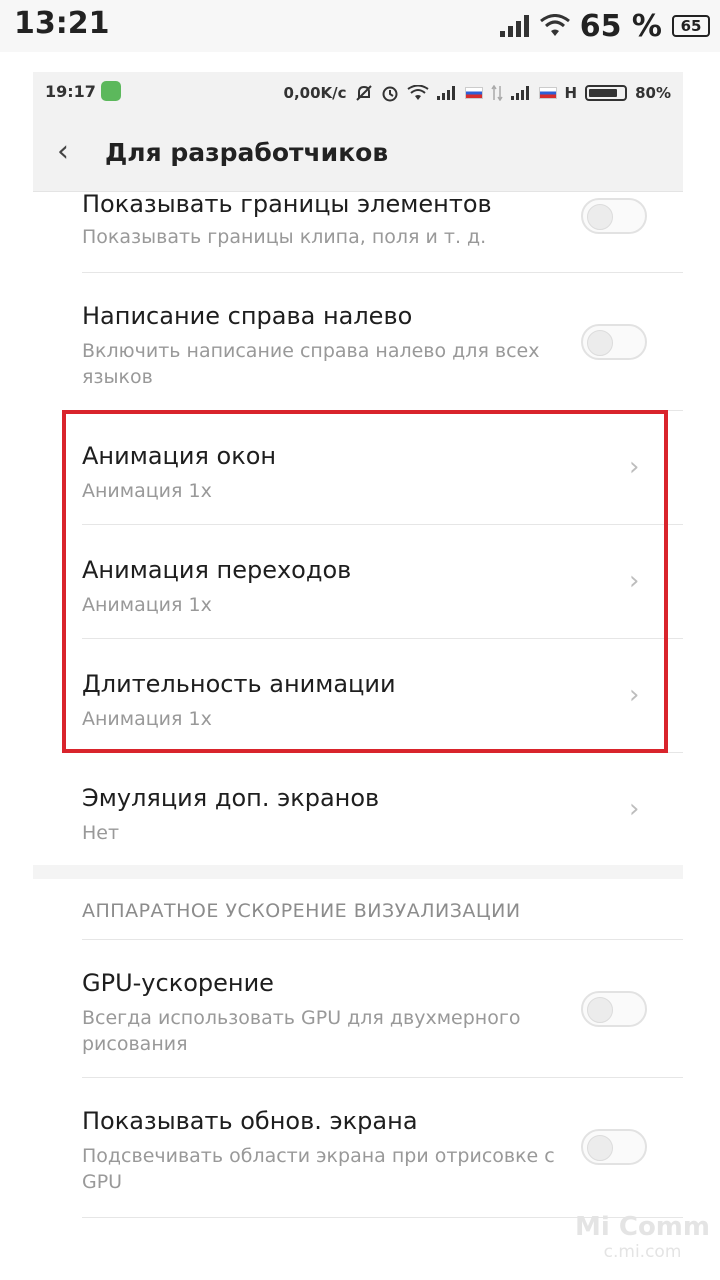 Image resolution: width=720 pixels, height=1280 pixels. Describe the element at coordinates (101, 833) in the screenshot. I see `item-subtitle: Нет` at that location.